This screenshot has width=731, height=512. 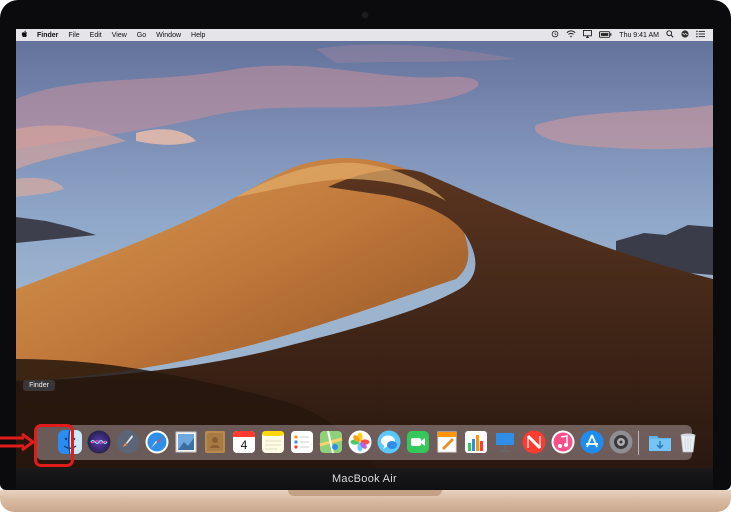 What do you see at coordinates (555, 35) in the screenshot?
I see `time-machine-icon` at bounding box center [555, 35].